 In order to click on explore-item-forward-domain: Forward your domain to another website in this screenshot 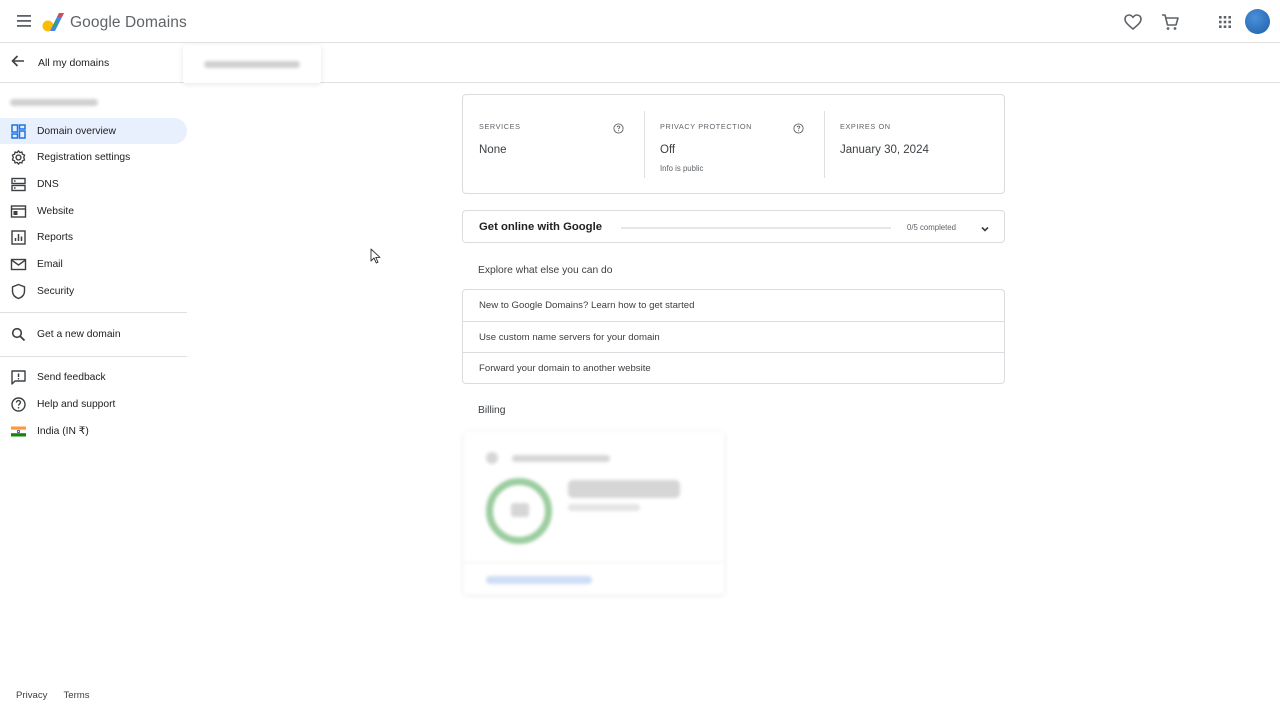, I will do `click(733, 367)`.